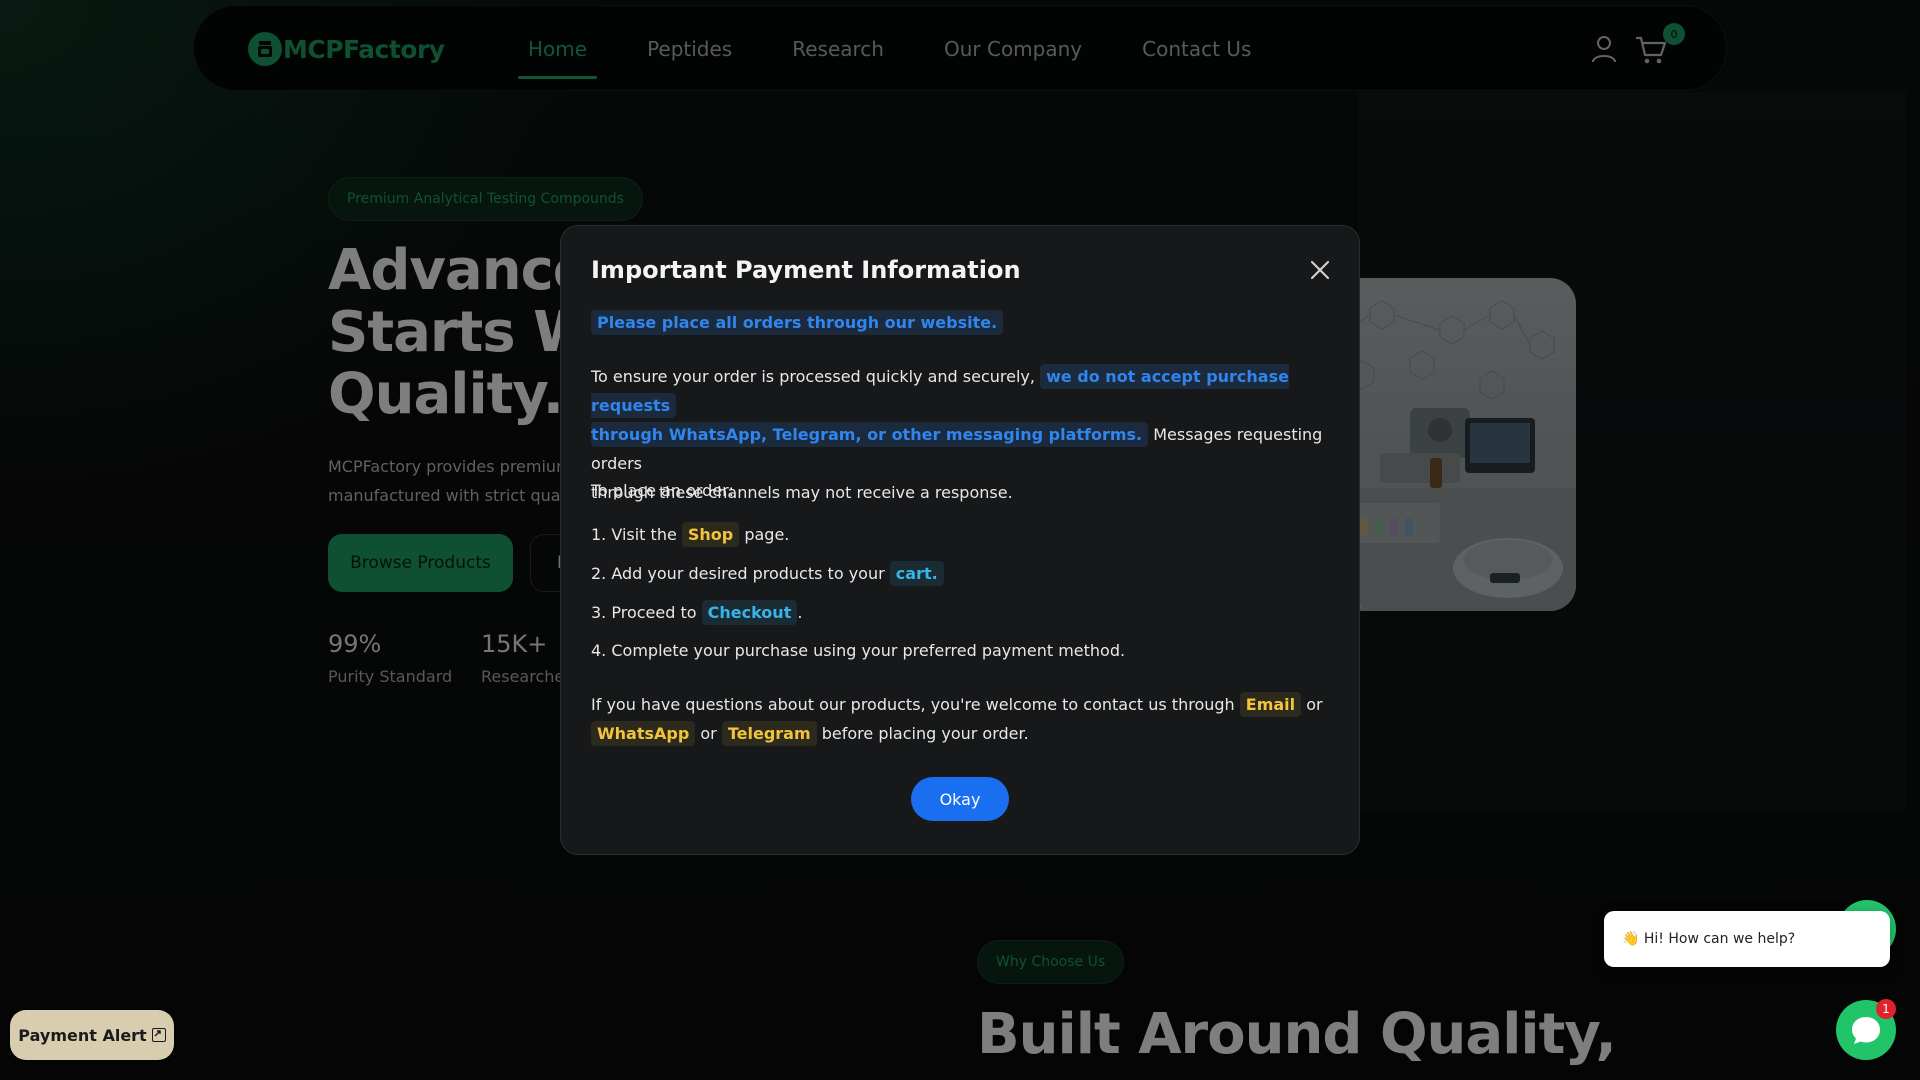 The height and width of the screenshot is (1080, 1920). Describe the element at coordinates (1270, 704) in the screenshot. I see `email-link: Email` at that location.